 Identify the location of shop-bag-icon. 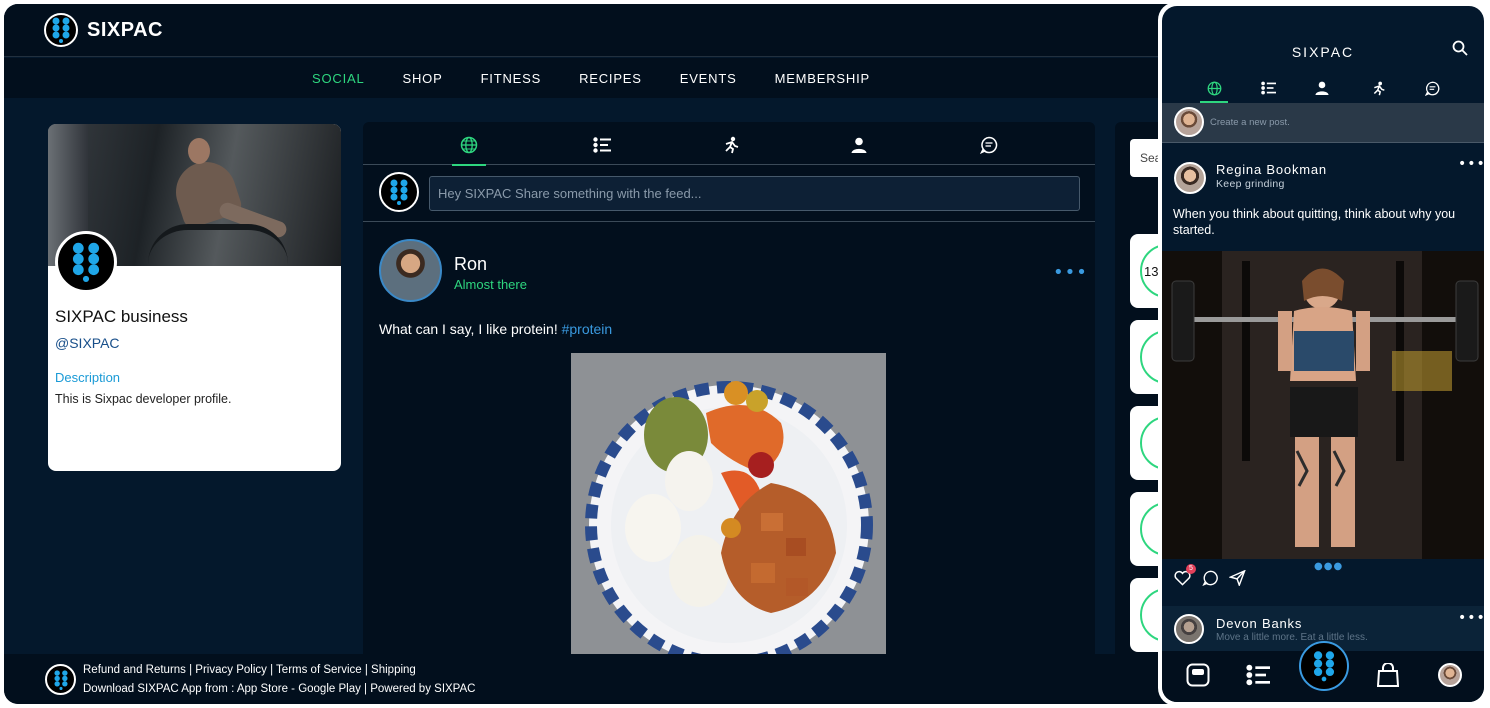
(1388, 675).